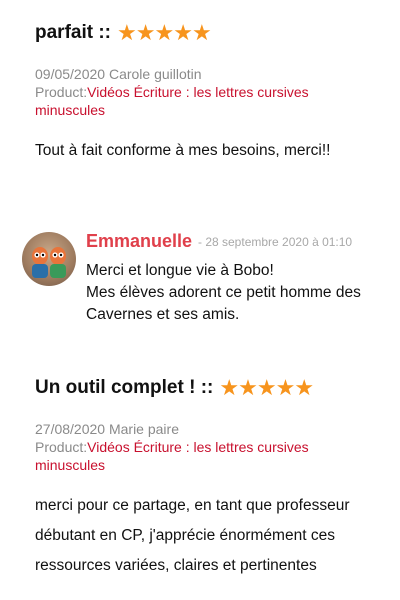 Image resolution: width=400 pixels, height=600 pixels. What do you see at coordinates (118, 74) in the screenshot?
I see `review-date-author: 09/05/2020 Carole guillotin` at bounding box center [118, 74].